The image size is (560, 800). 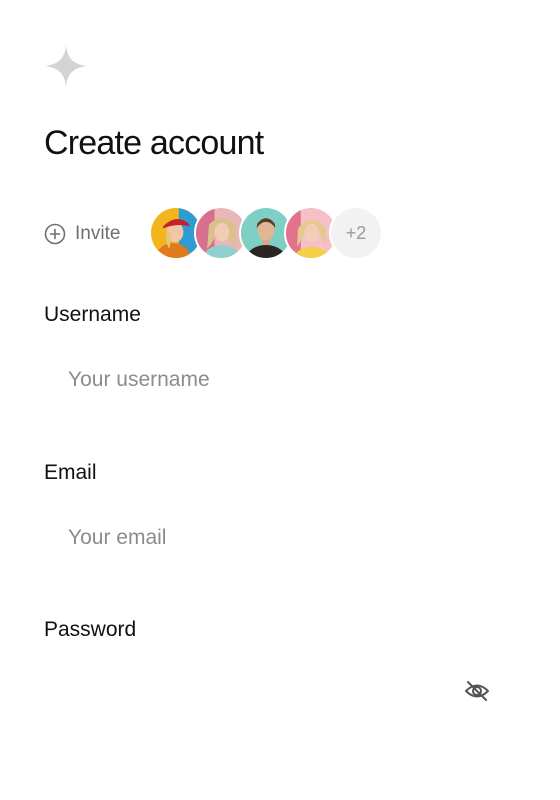 I want to click on password-label: Password, so click(x=90, y=629).